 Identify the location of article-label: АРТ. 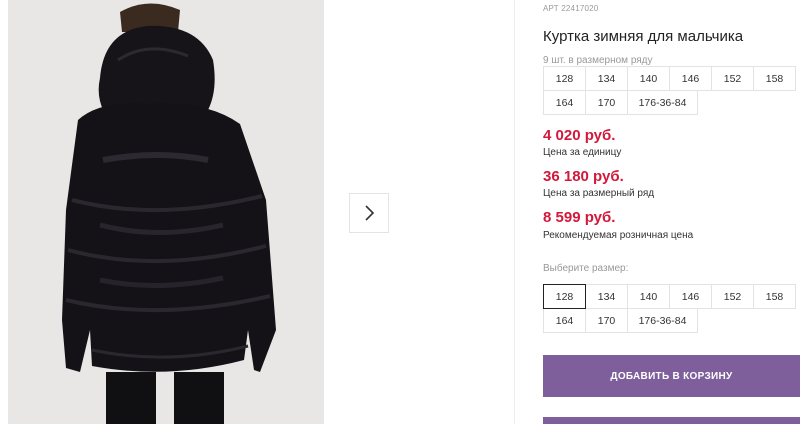
(551, 8).